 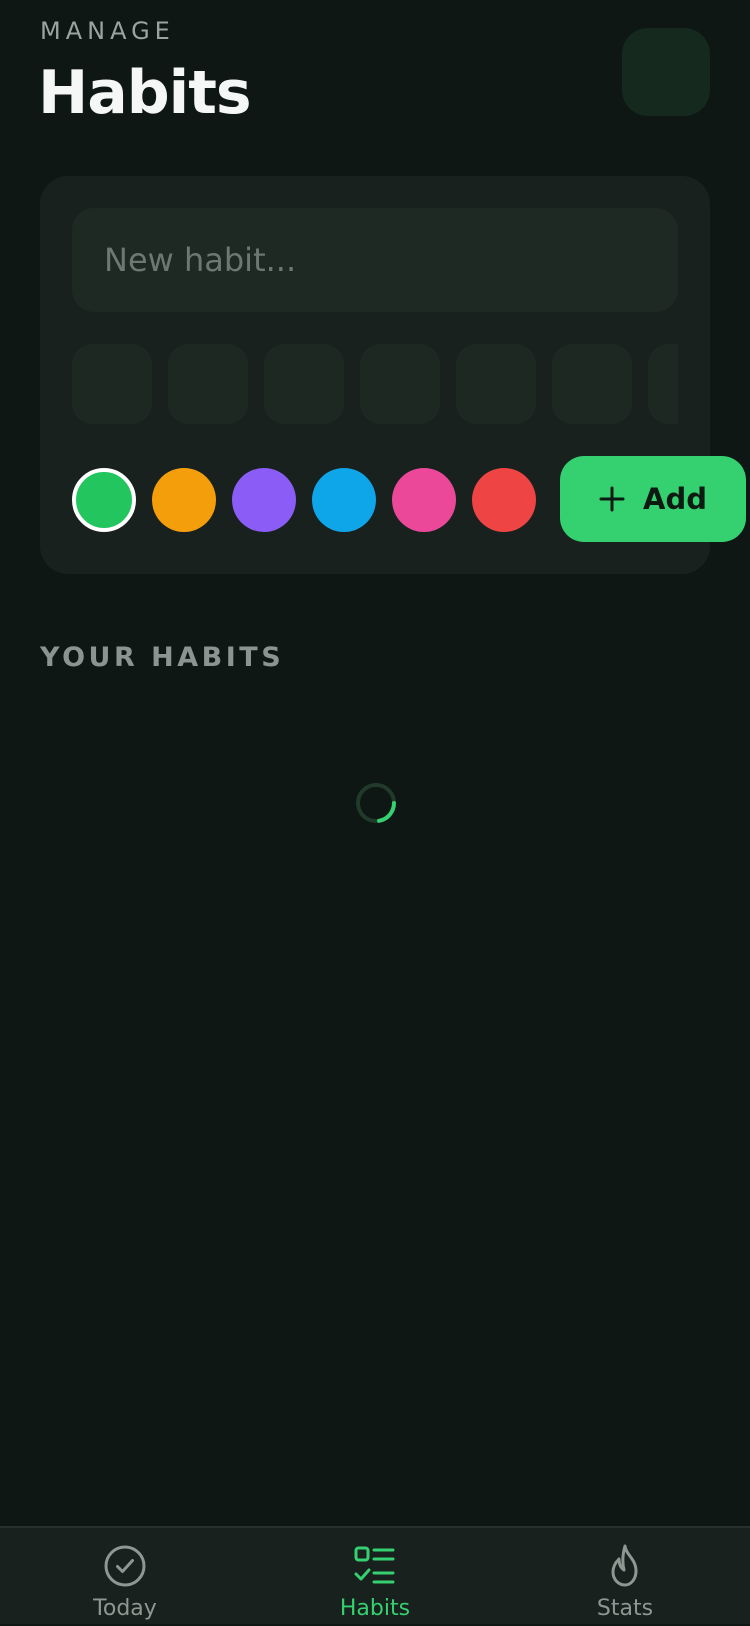 What do you see at coordinates (162, 657) in the screenshot?
I see `section-title: YOUR HABITS` at bounding box center [162, 657].